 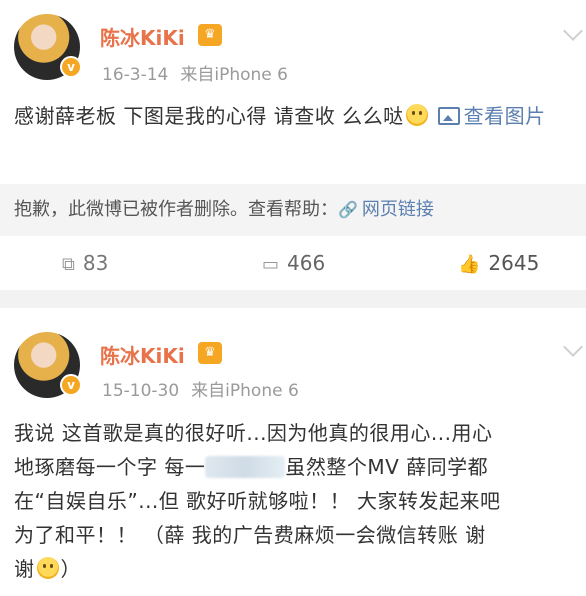 I want to click on deleted-repost-box: 抱歉，此微博已被作者删除。查看帮助：🔗 网页链接, so click(x=293, y=210).